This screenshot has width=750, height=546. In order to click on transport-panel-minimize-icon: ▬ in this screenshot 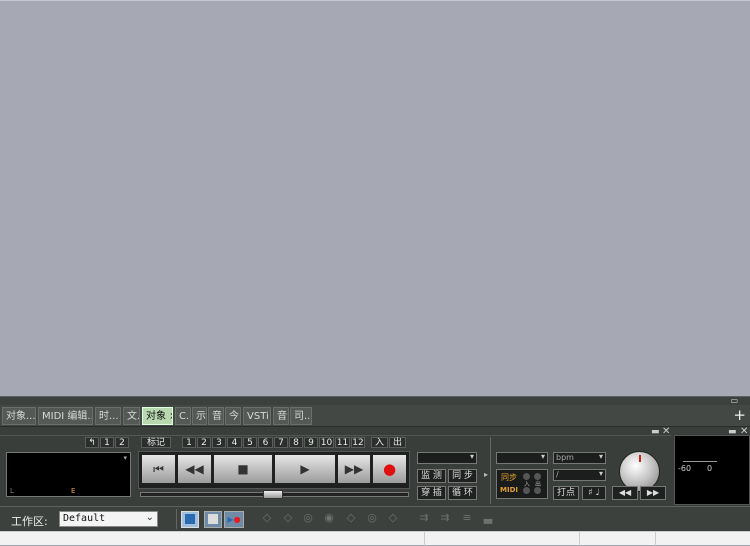, I will do `click(655, 432)`.